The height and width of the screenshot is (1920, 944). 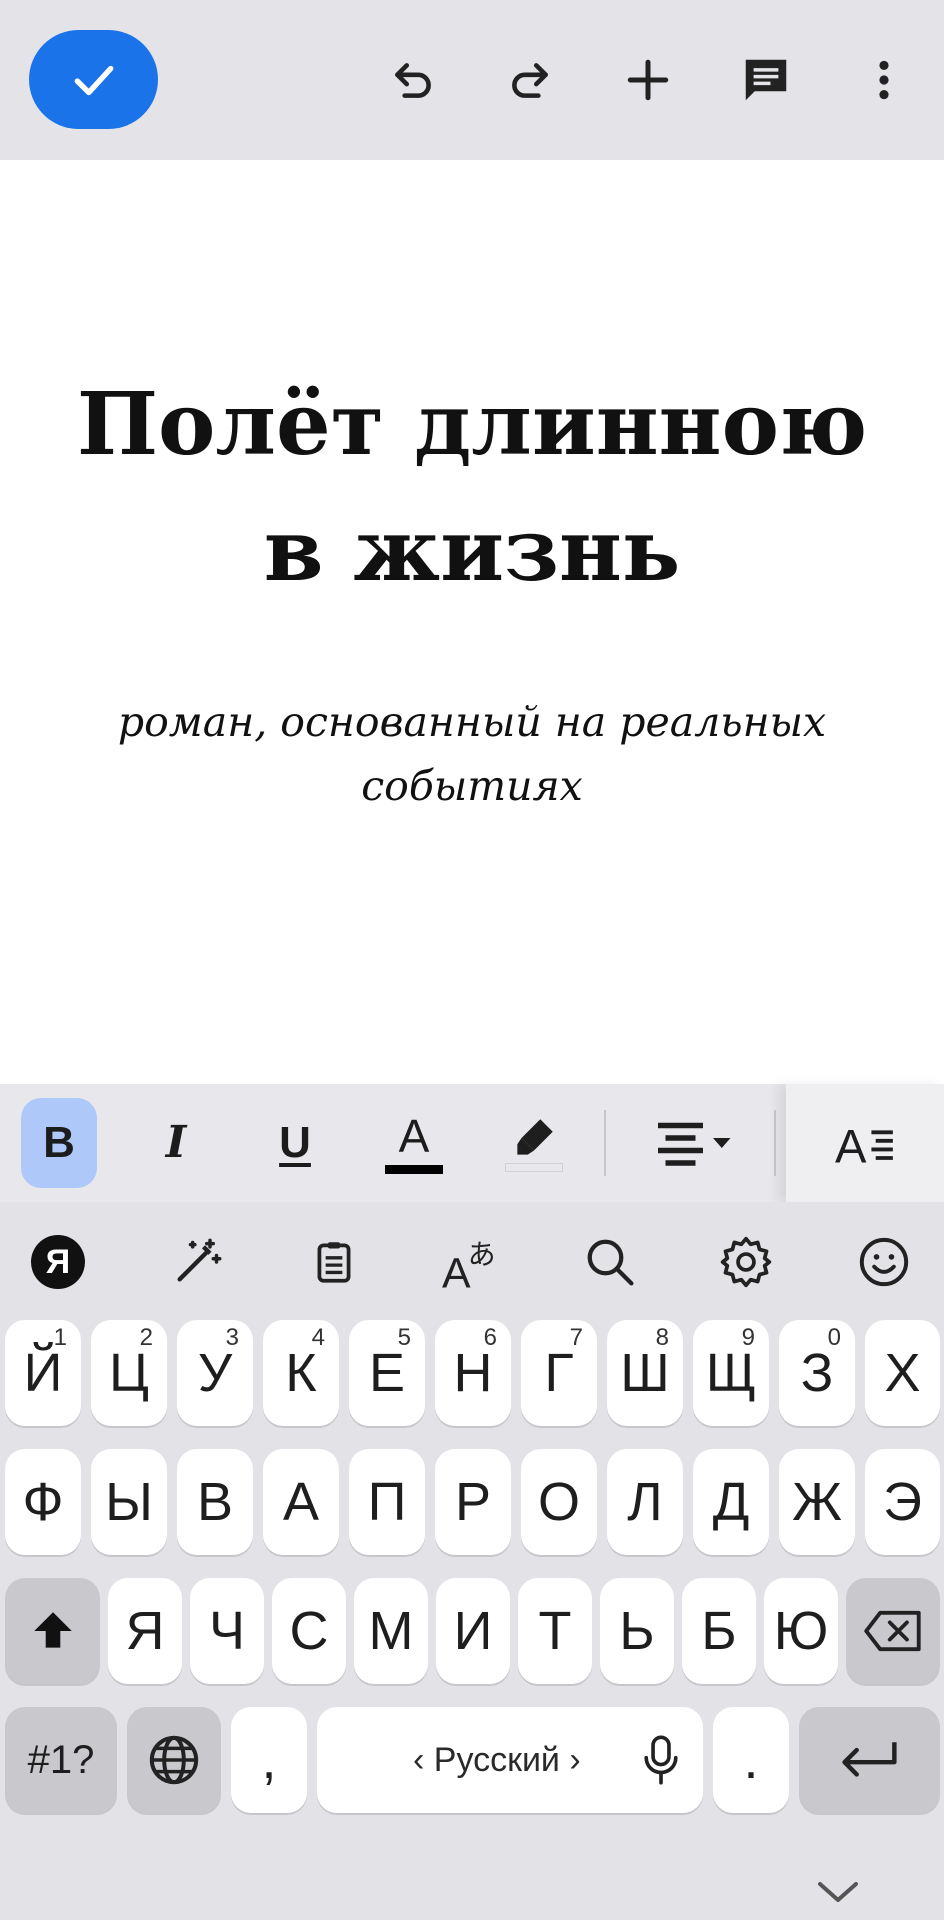 I want to click on key-label: Т, so click(x=555, y=1631).